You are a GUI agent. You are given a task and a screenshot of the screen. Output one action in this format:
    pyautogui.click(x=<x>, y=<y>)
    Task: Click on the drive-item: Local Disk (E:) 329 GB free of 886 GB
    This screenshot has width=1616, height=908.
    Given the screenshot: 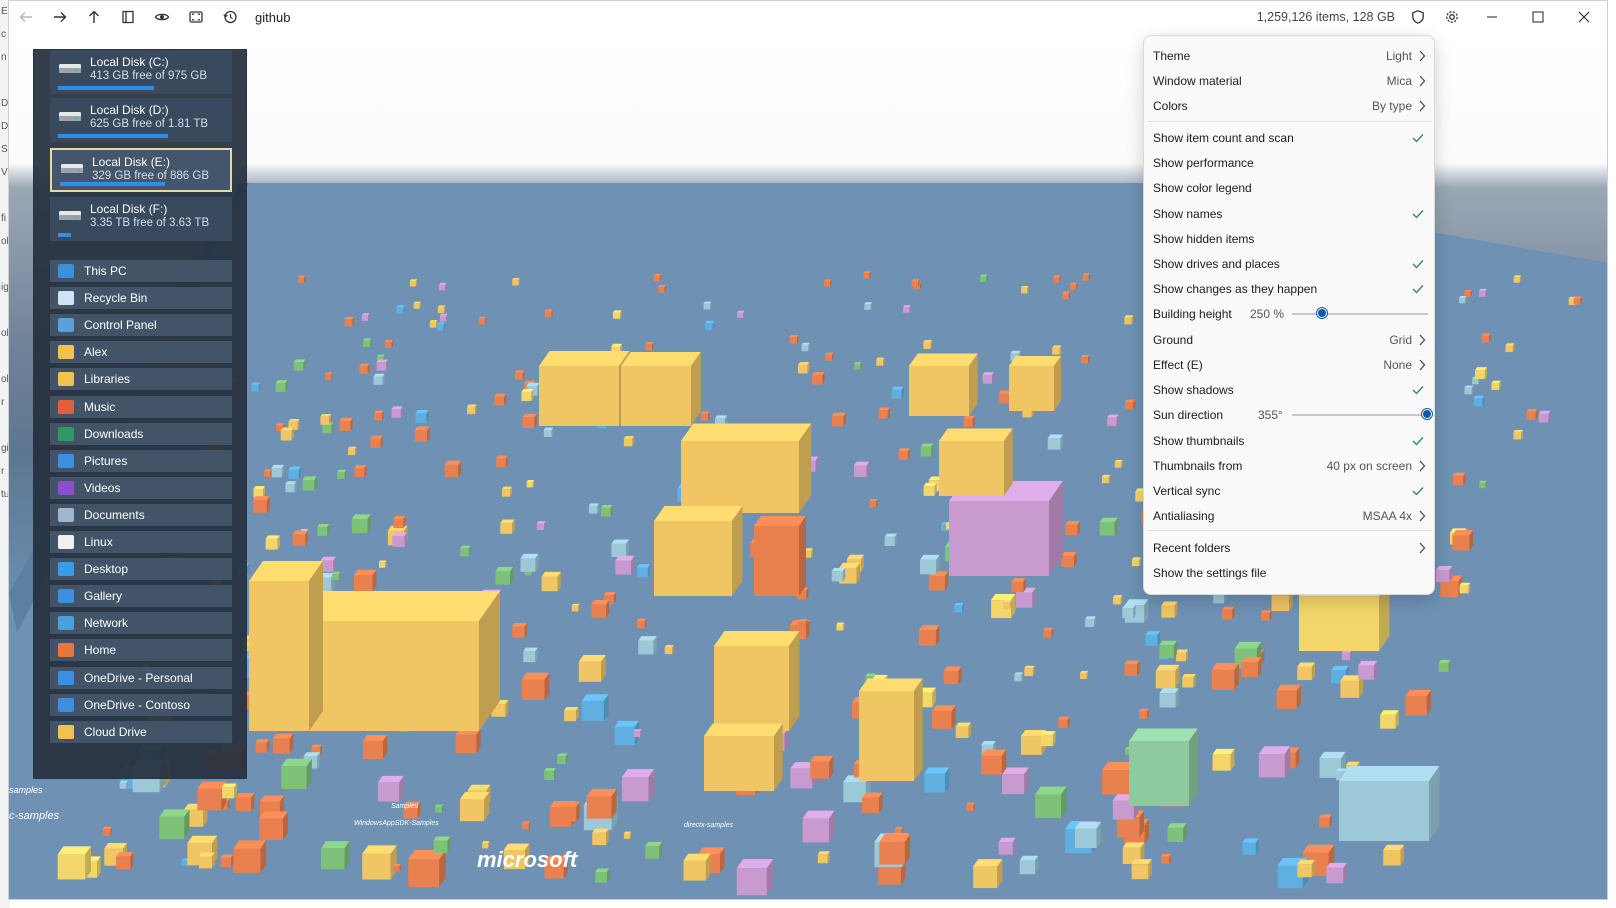 What is the action you would take?
    pyautogui.click(x=141, y=170)
    